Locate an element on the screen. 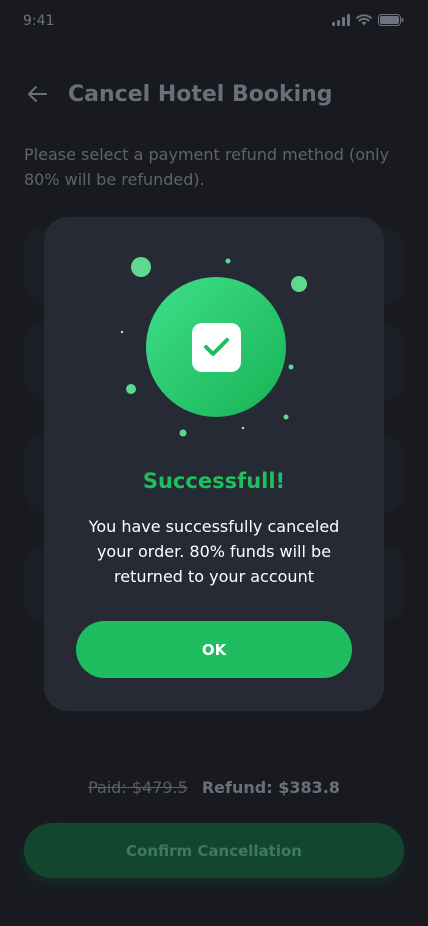 The width and height of the screenshot is (428, 926). price-summary: Paid: $479.5 Refund: $383.8 is located at coordinates (214, 787).